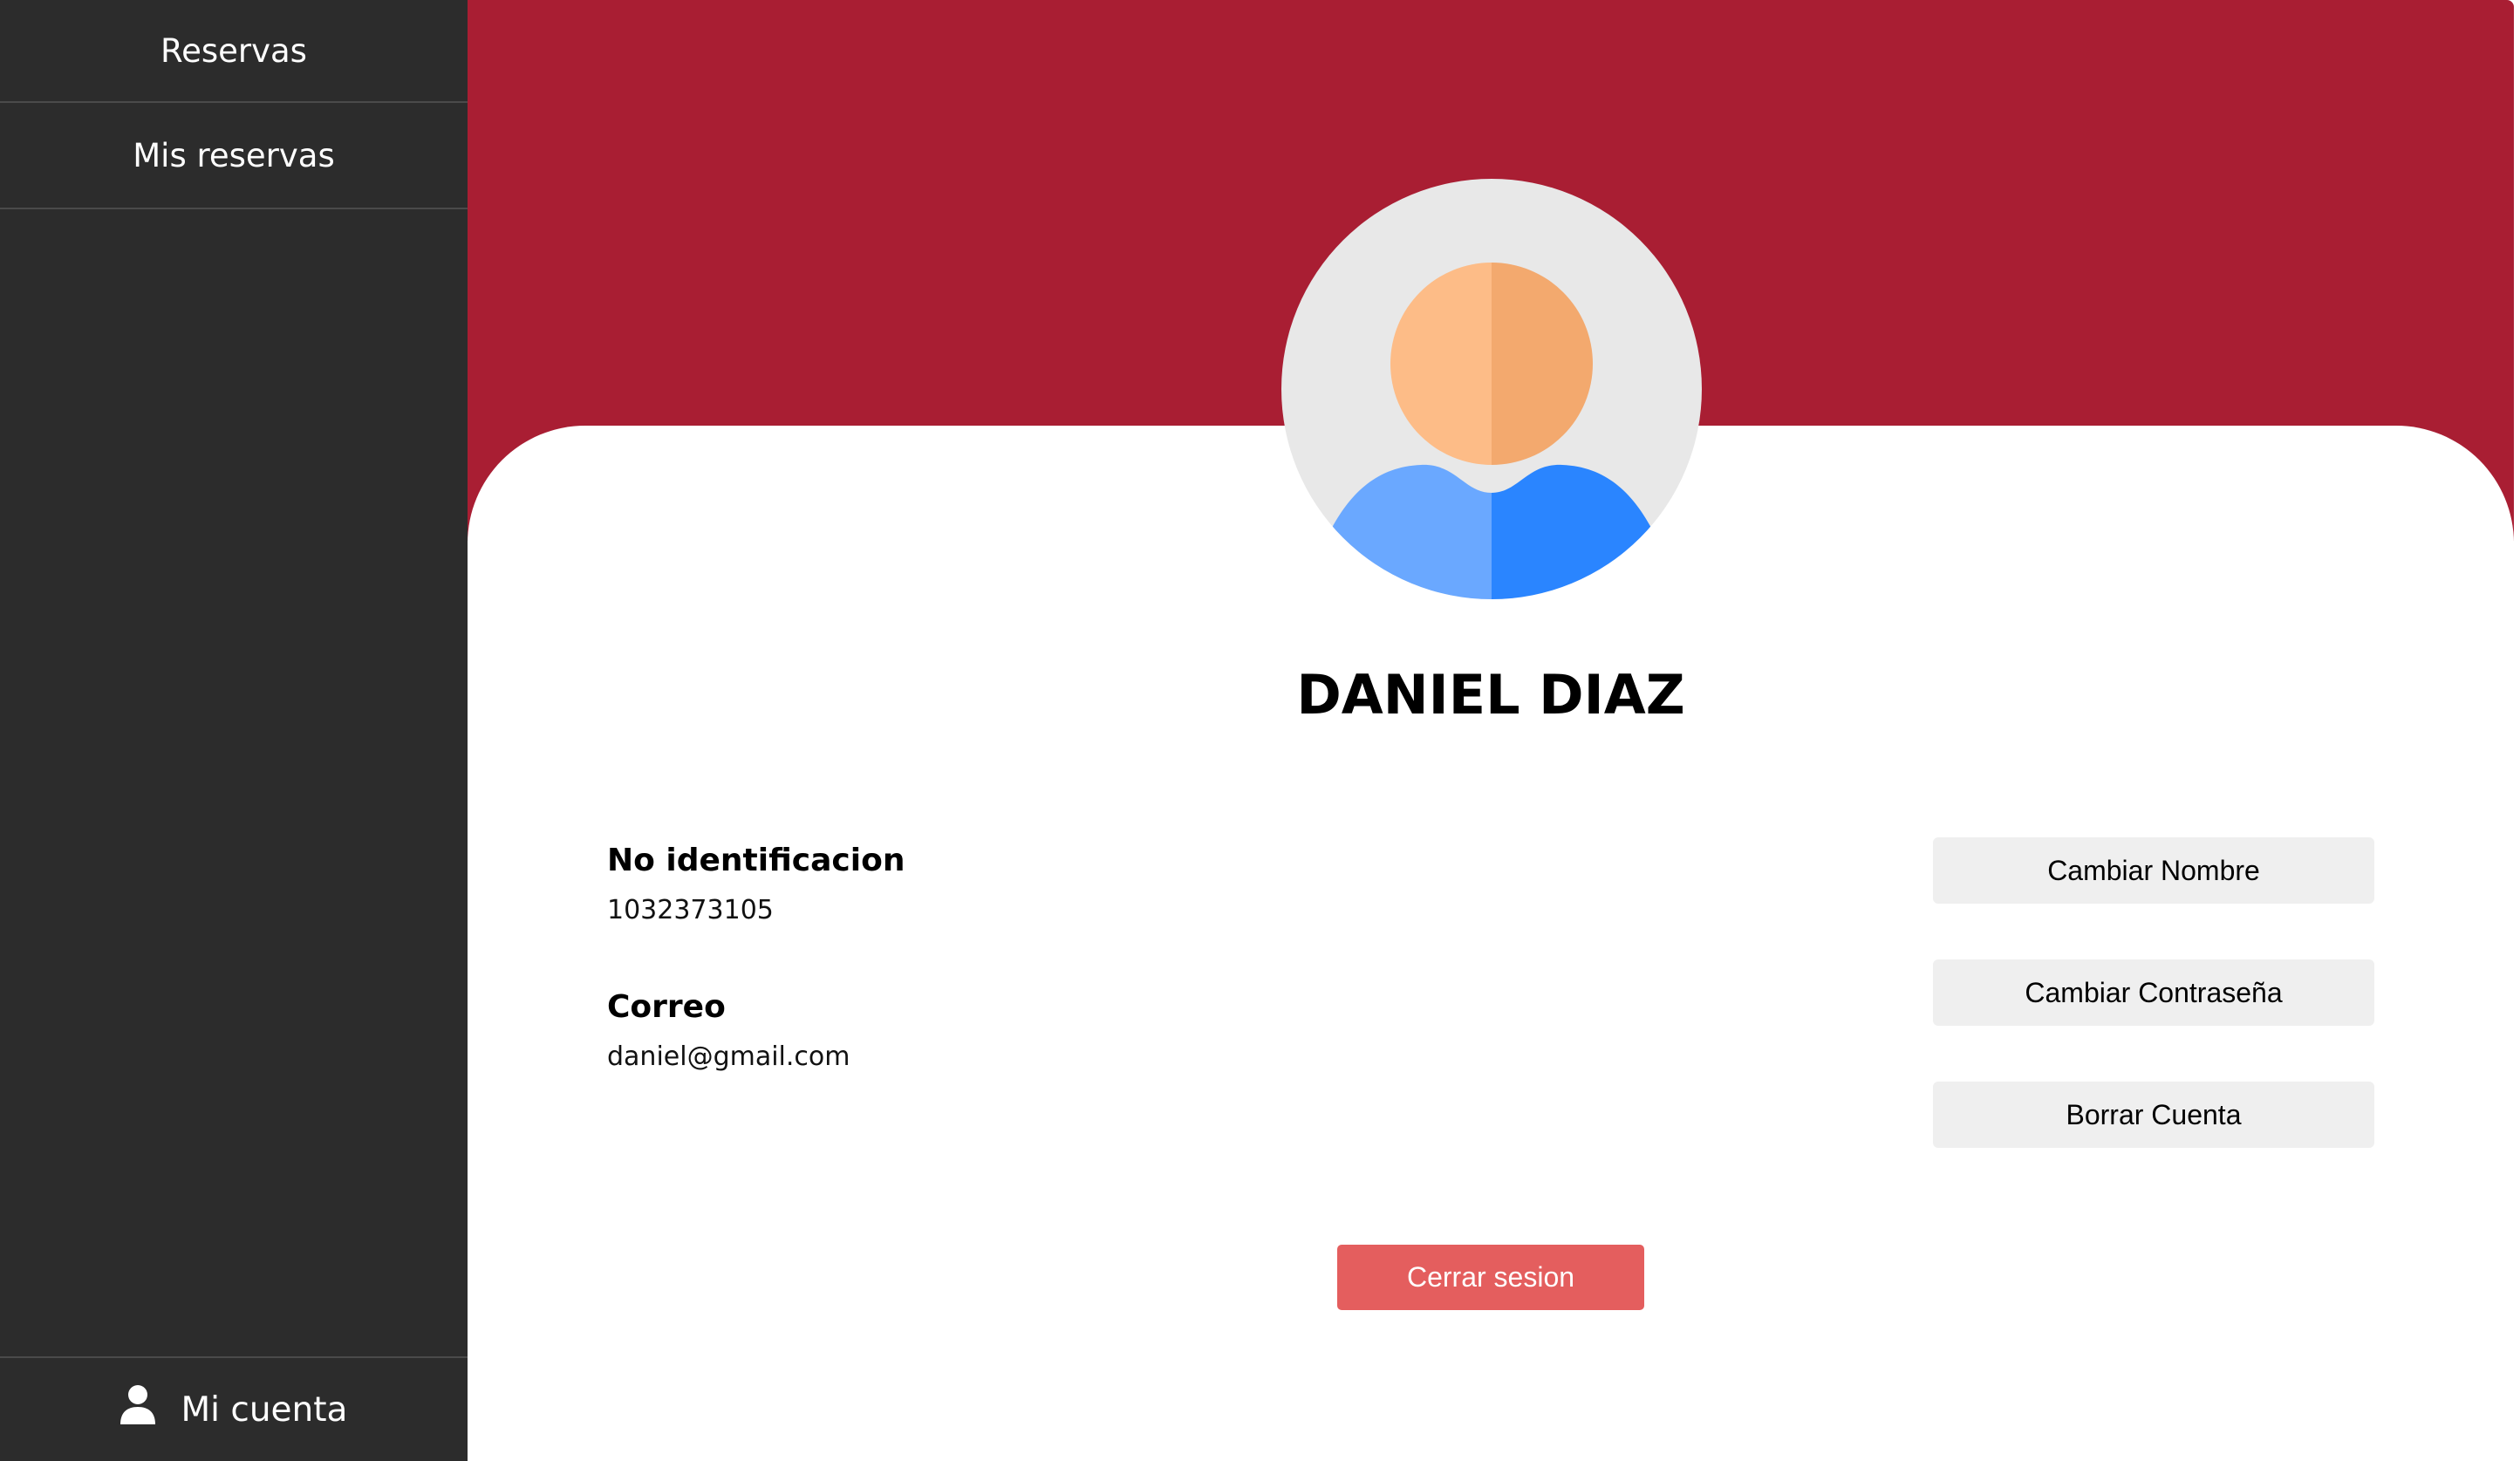 Image resolution: width=2520 pixels, height=1461 pixels. Describe the element at coordinates (2153, 992) in the screenshot. I see `change-password-button: Cambiar Contraseña` at that location.